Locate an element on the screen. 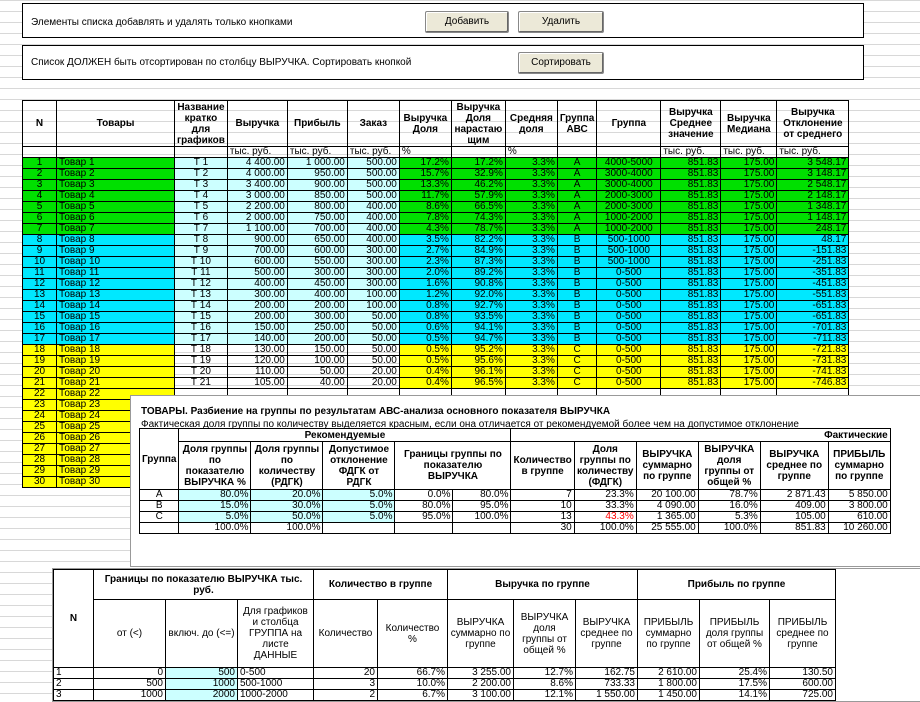 This screenshot has height=702, width=920. product-cell: 3 is located at coordinates (40, 185).